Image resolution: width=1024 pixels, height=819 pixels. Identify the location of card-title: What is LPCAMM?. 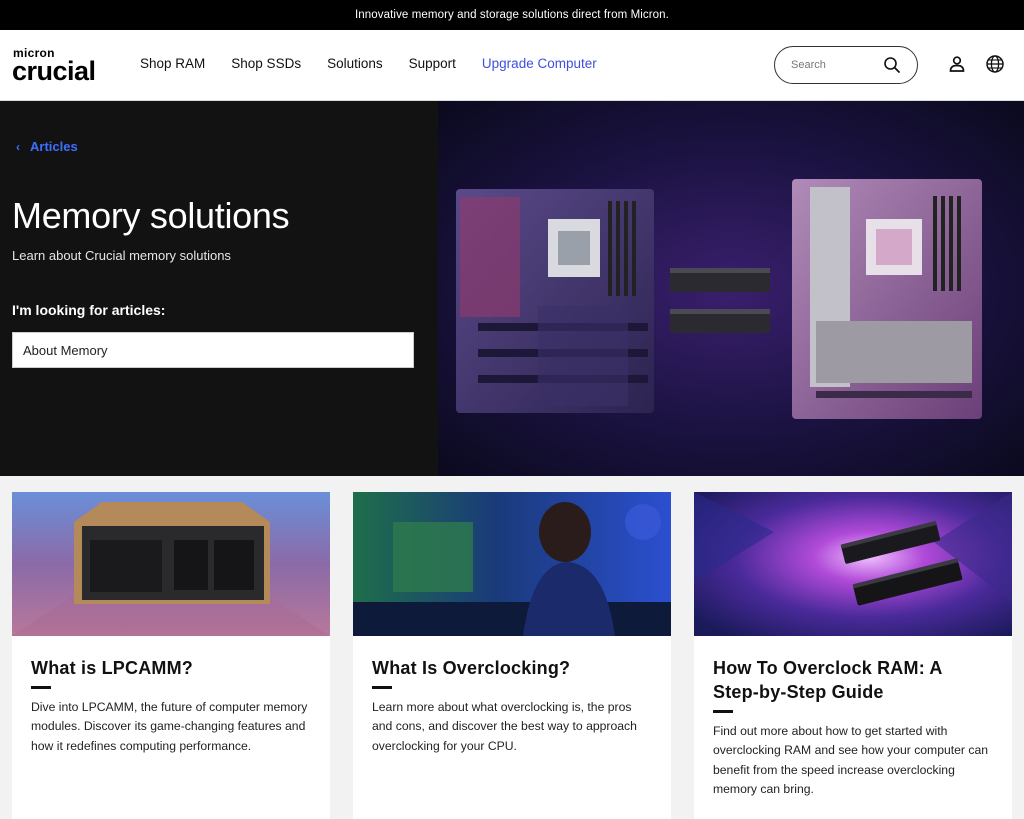
(171, 668).